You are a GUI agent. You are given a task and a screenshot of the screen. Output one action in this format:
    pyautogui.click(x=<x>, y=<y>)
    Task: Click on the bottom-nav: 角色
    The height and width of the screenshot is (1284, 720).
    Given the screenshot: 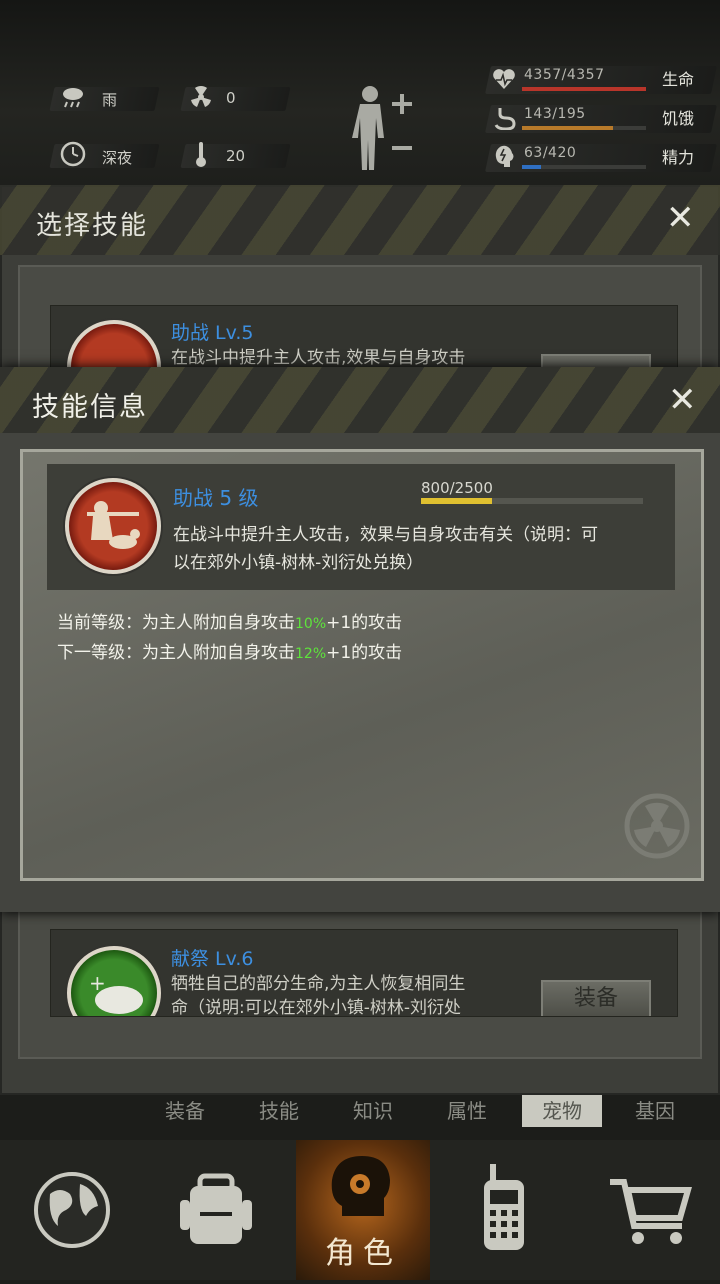 What is the action you would take?
    pyautogui.click(x=360, y=1210)
    